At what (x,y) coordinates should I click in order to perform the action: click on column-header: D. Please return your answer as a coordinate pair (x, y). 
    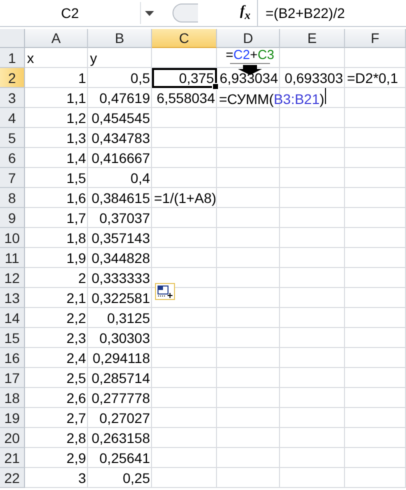
    Looking at the image, I should click on (248, 38).